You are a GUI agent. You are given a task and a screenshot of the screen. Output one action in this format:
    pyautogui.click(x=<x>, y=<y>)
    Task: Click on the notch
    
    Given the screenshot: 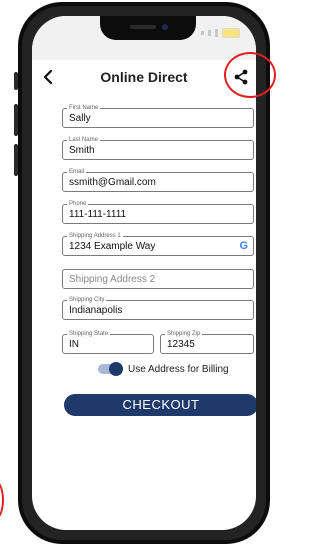 What is the action you would take?
    pyautogui.click(x=148, y=28)
    